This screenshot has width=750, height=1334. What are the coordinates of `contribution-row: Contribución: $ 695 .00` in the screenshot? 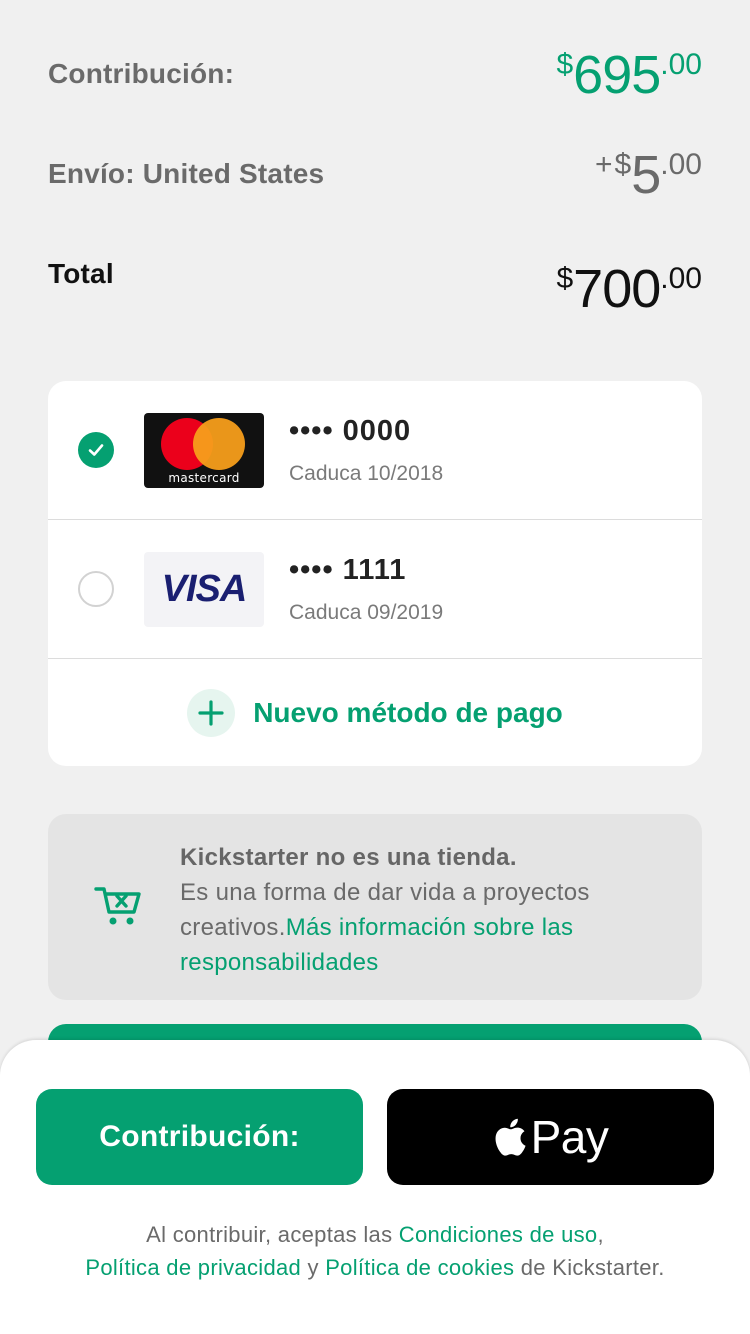 It's located at (375, 75).